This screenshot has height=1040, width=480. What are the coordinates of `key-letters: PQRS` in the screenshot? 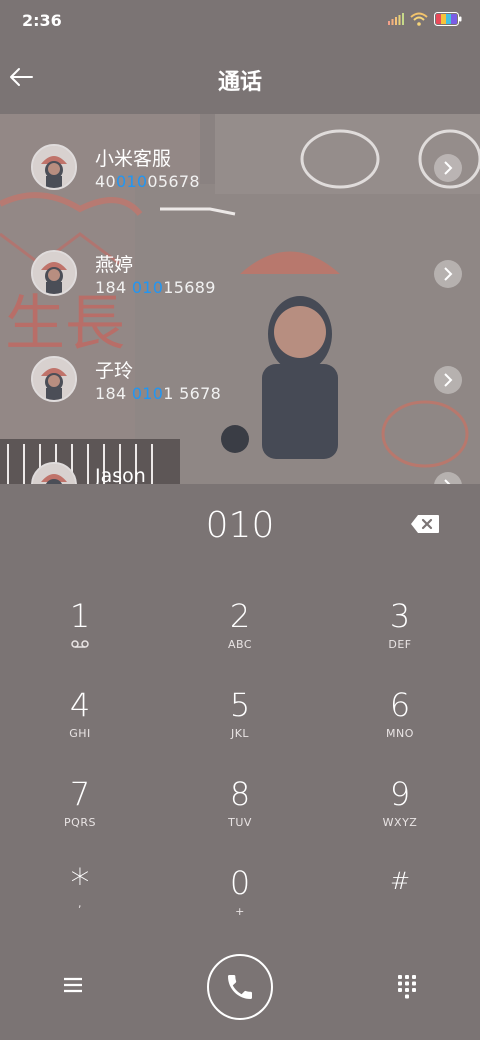 It's located at (80, 822).